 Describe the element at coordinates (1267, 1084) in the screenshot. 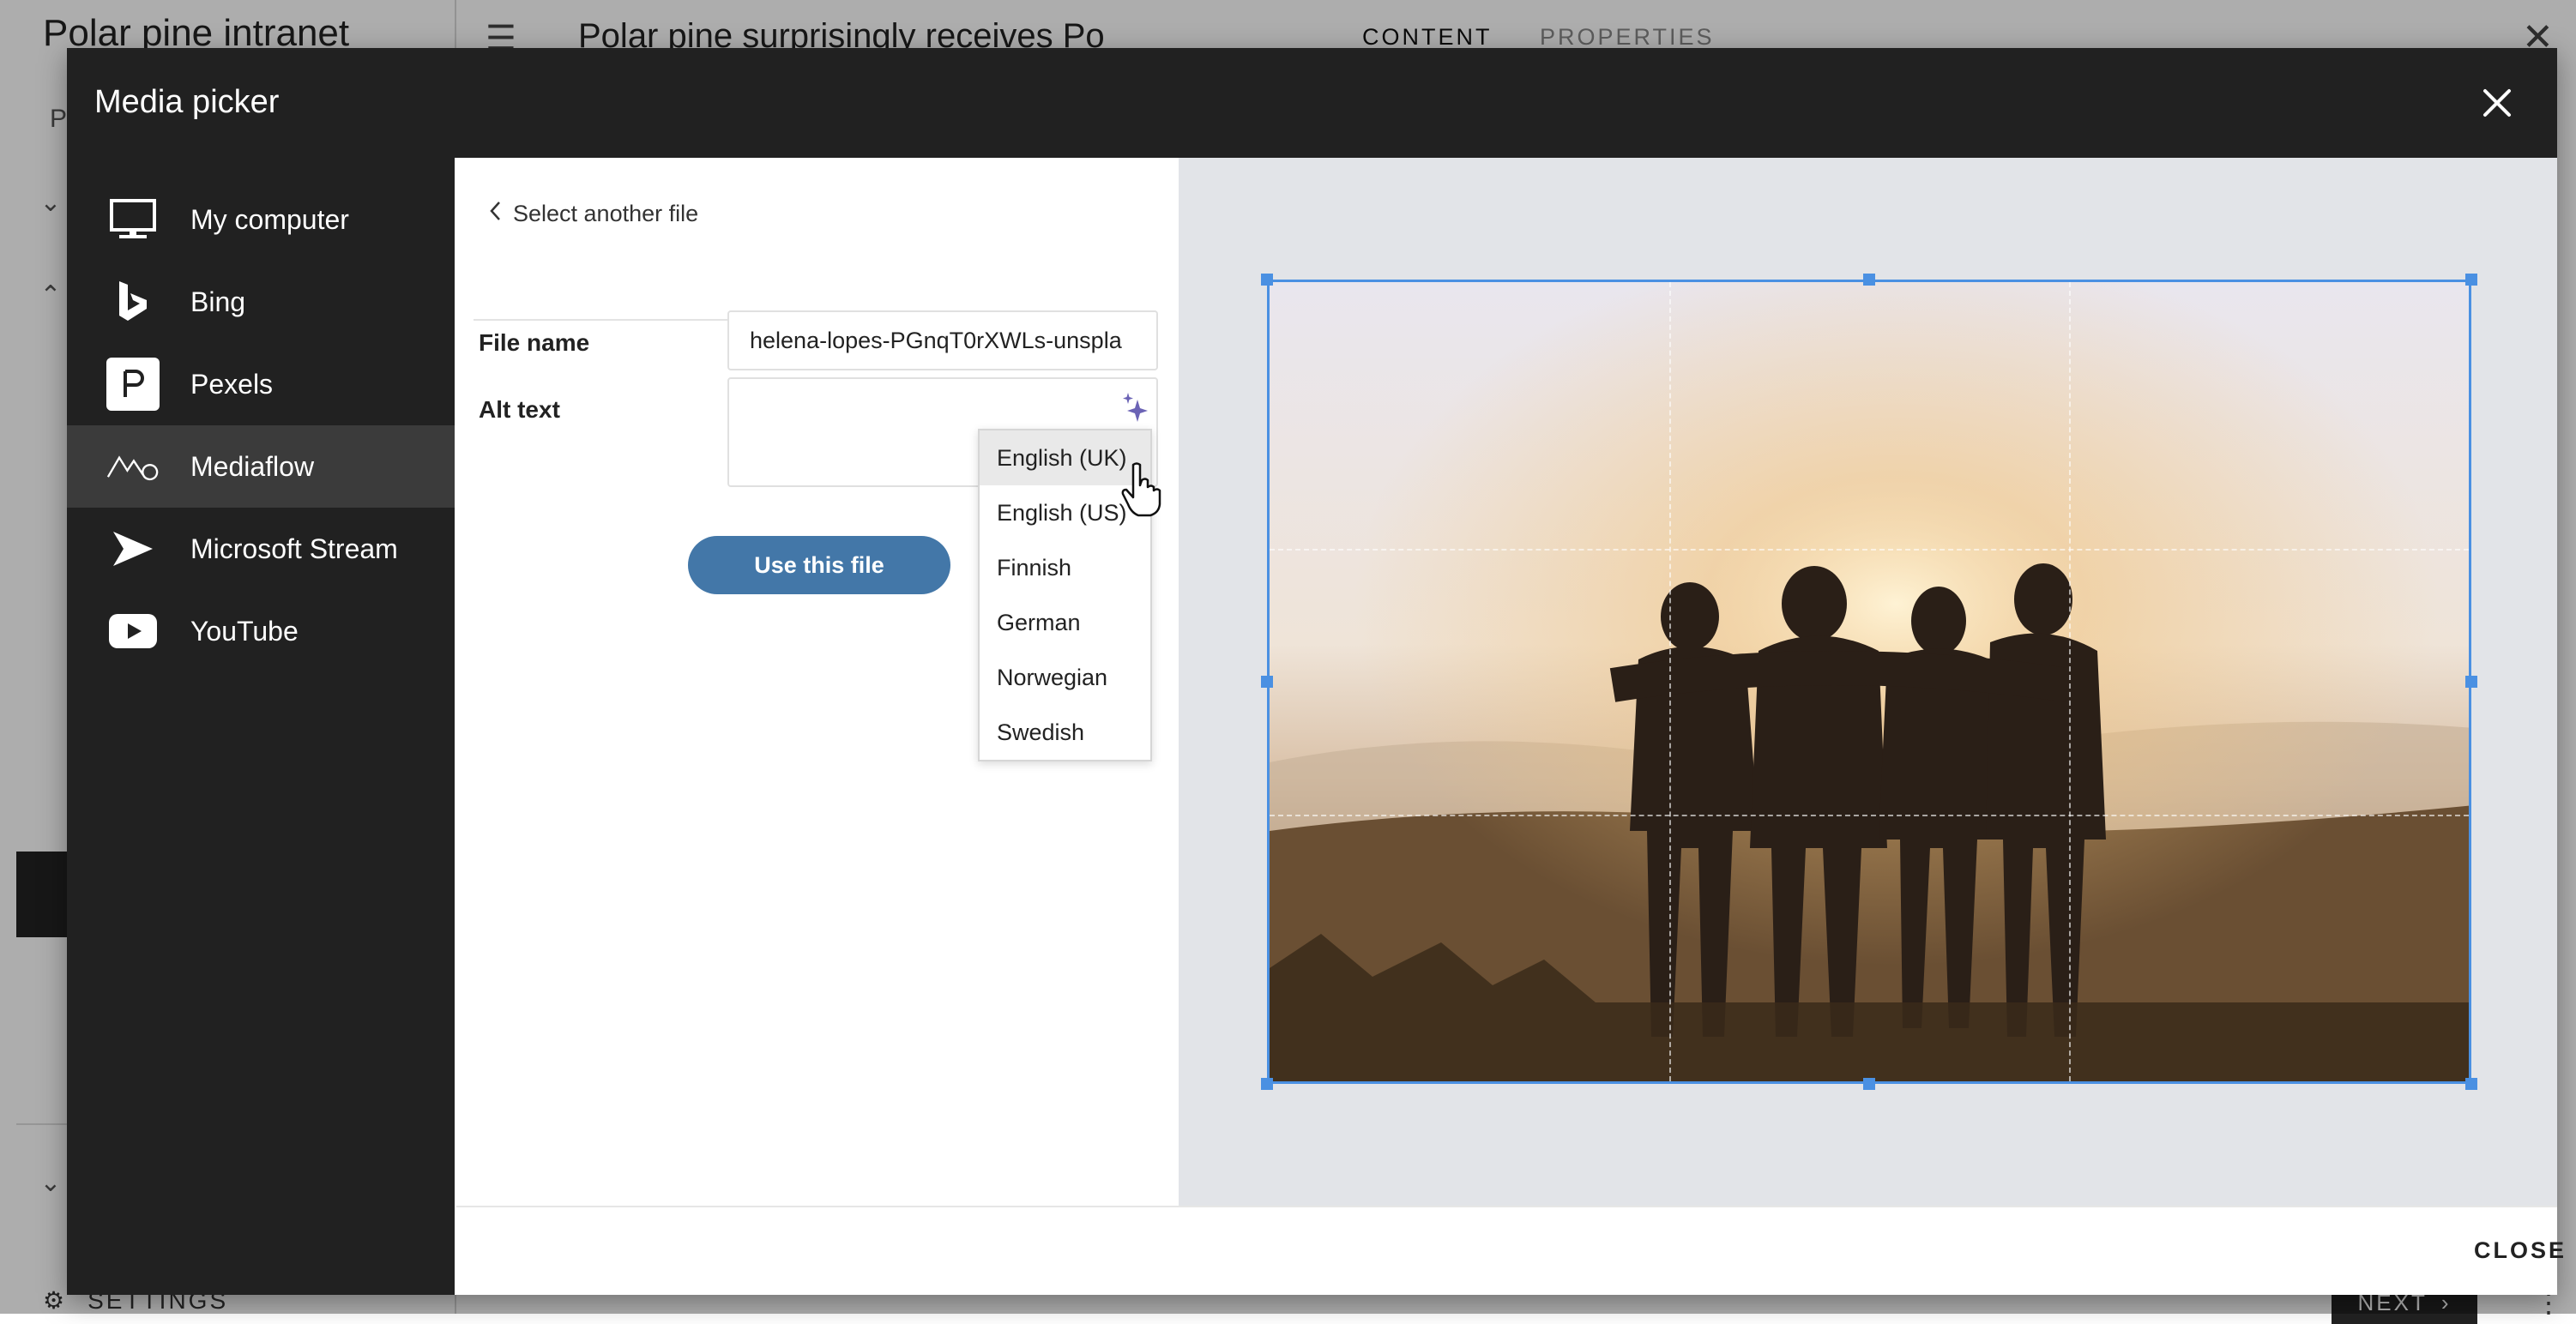

I see `crop-handle-bottom-left` at that location.